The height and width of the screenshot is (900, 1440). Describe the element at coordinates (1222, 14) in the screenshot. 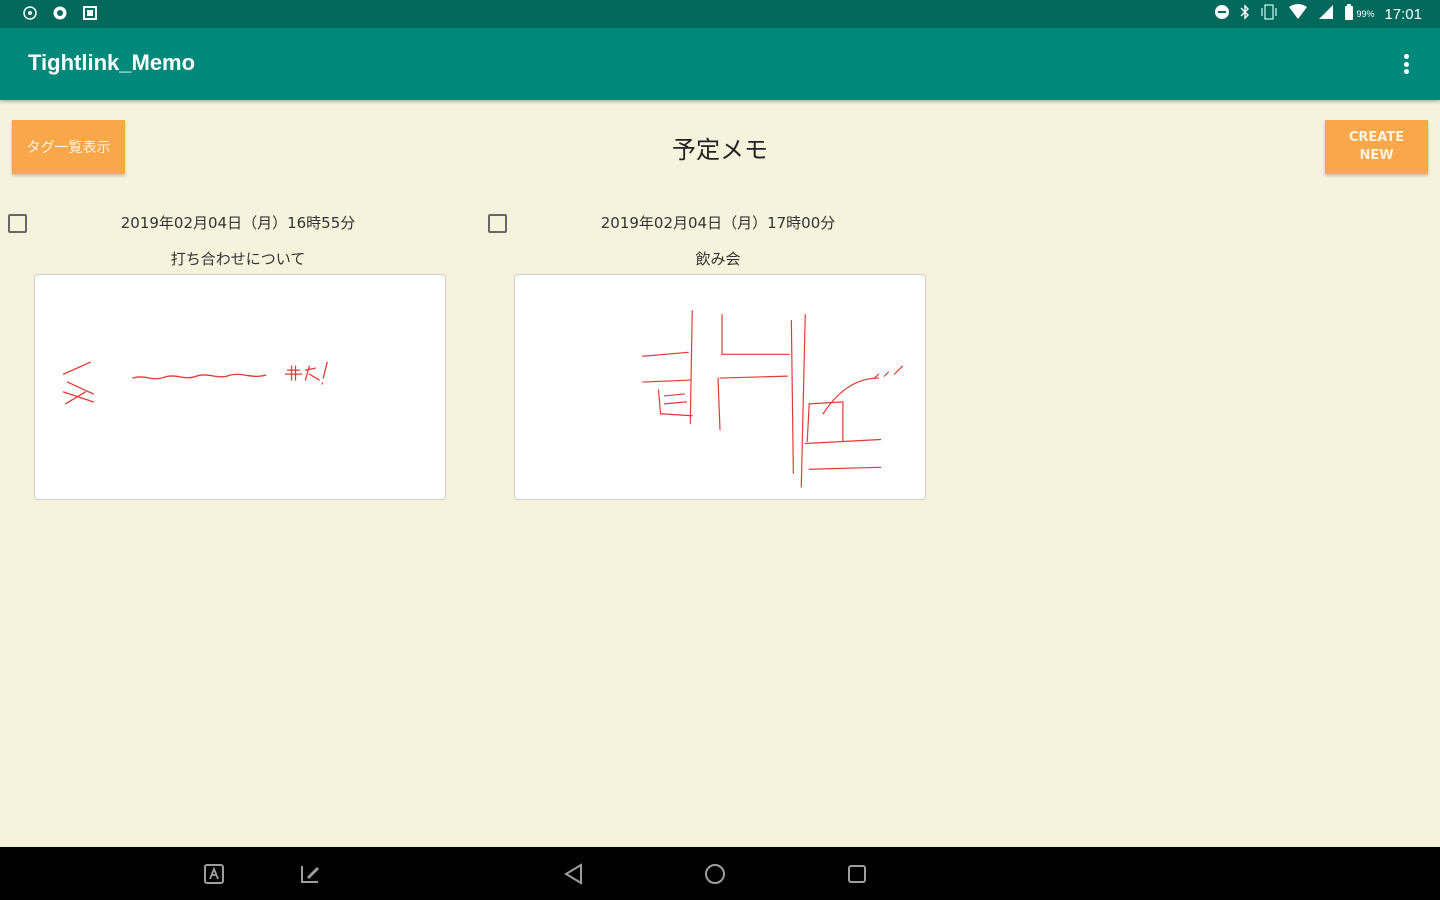

I see `dnd-icon` at that location.